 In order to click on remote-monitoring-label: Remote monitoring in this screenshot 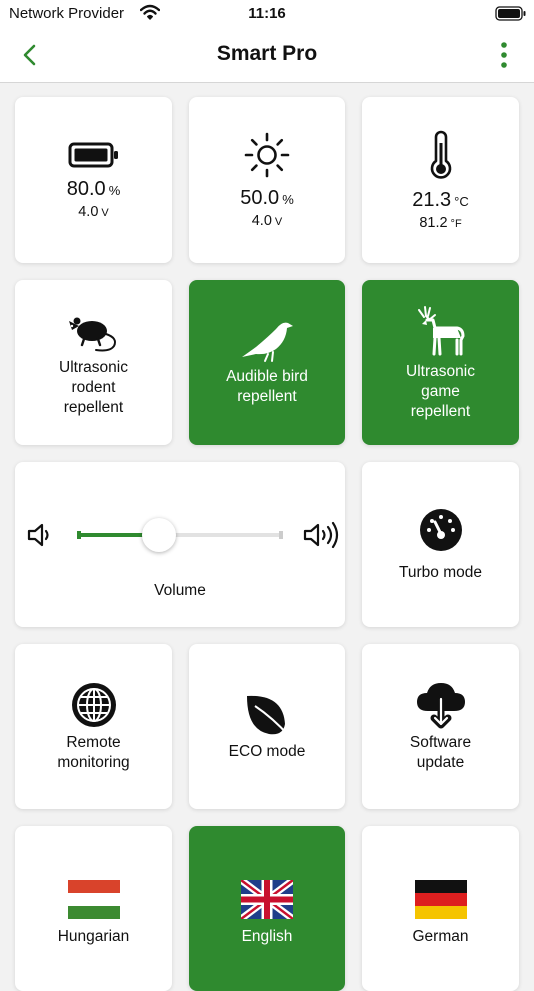, I will do `click(93, 752)`.